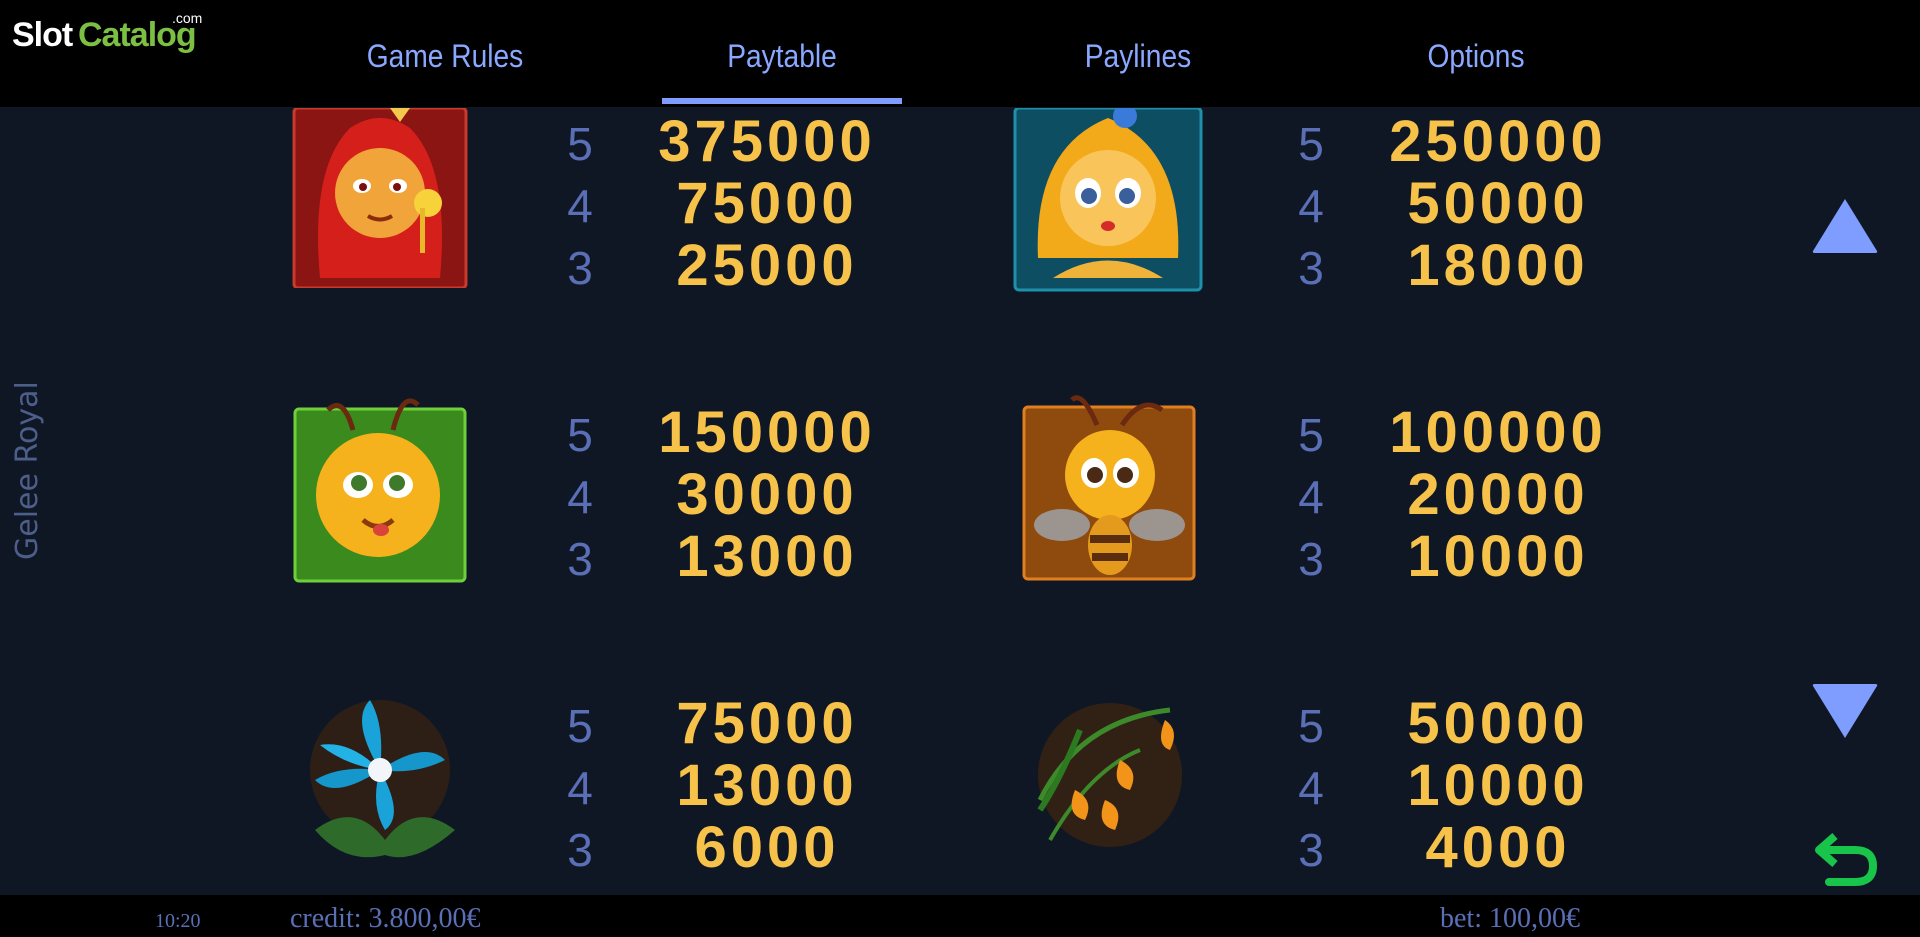 The height and width of the screenshot is (937, 1920). I want to click on pay-value: 25000, so click(767, 265).